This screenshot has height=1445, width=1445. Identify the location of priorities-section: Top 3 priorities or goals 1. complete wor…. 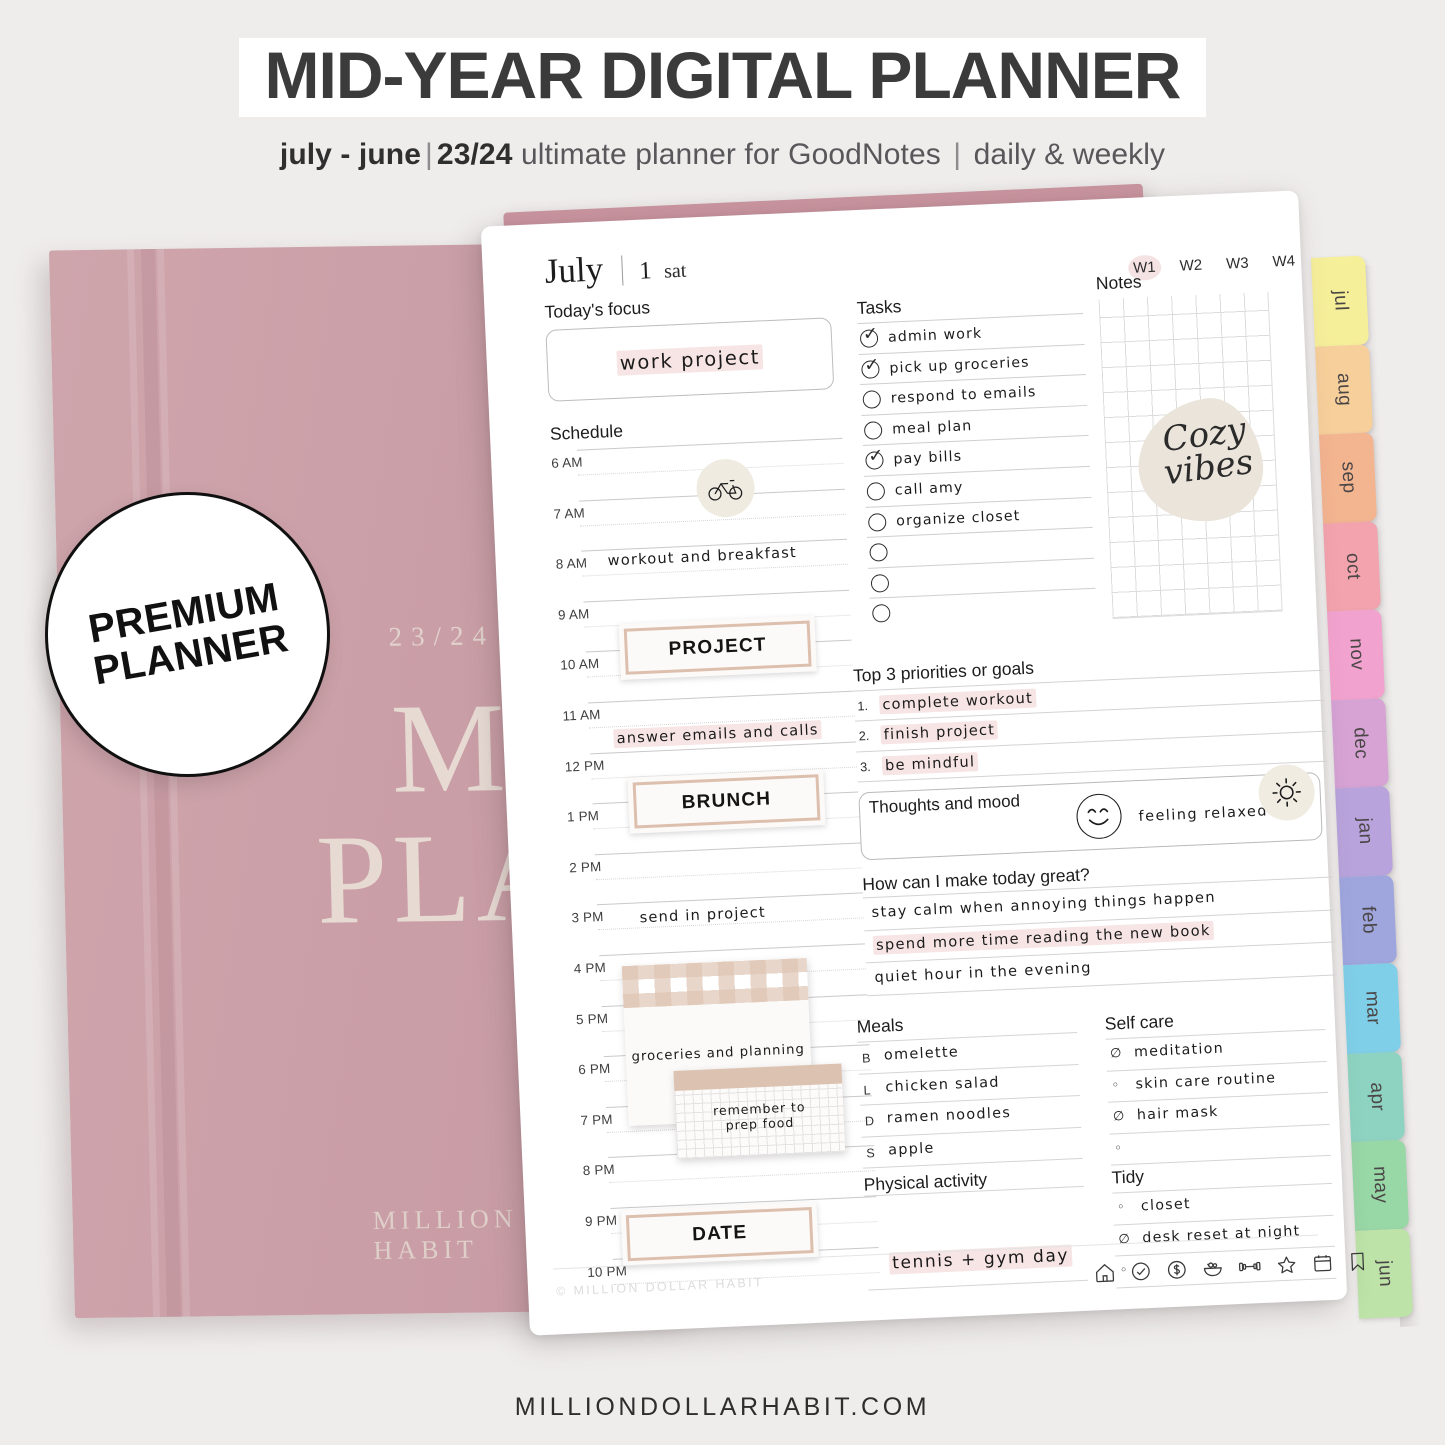
(1095, 820).